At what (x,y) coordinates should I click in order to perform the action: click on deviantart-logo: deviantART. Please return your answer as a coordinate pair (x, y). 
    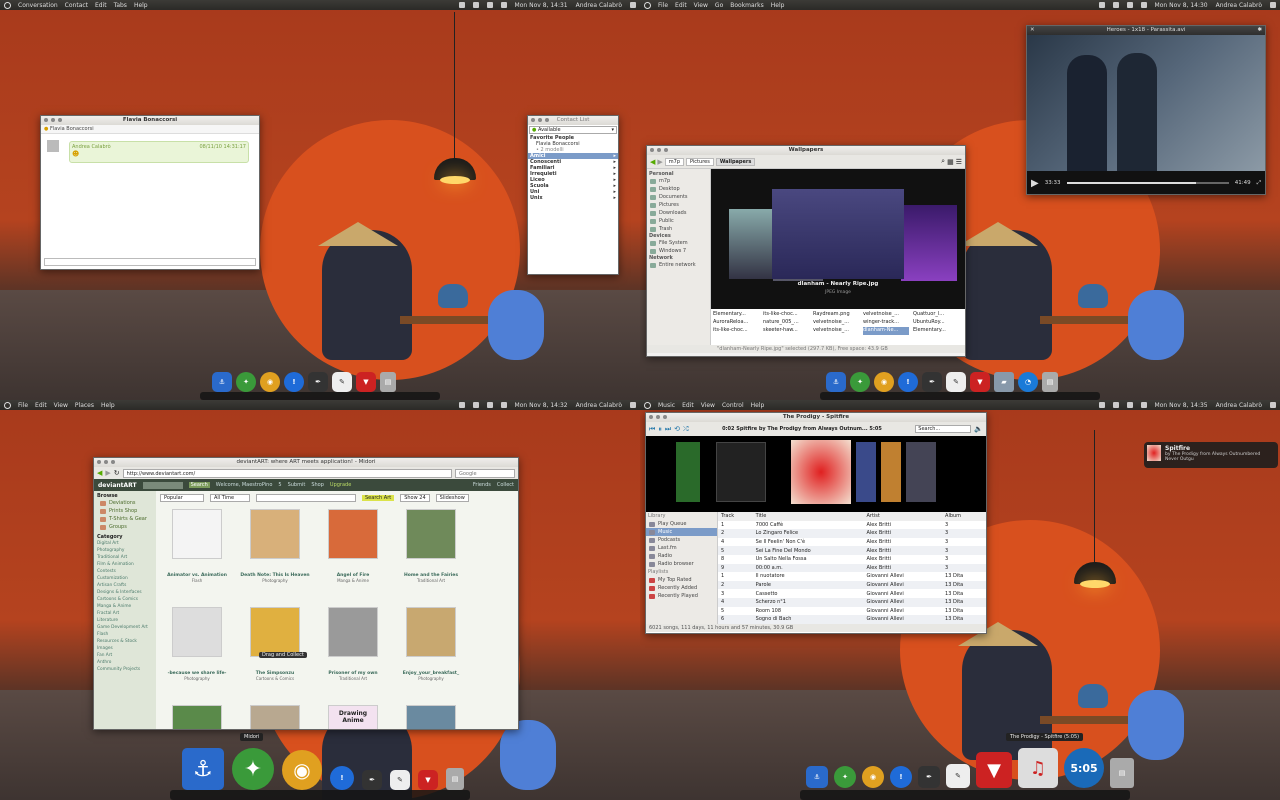
    Looking at the image, I should click on (117, 485).